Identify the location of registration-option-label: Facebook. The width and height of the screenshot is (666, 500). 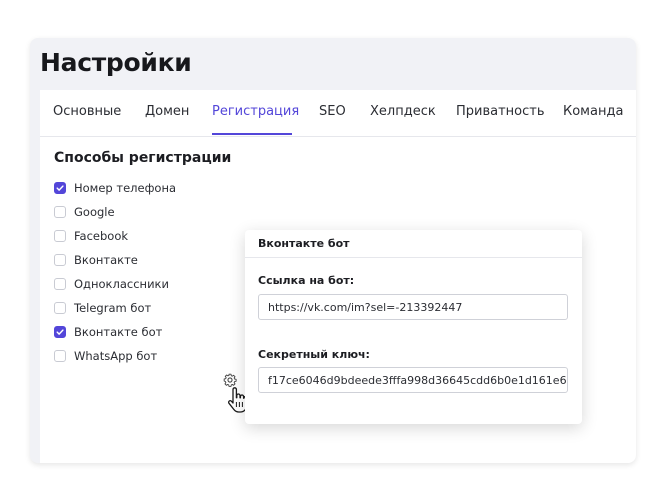
(101, 236).